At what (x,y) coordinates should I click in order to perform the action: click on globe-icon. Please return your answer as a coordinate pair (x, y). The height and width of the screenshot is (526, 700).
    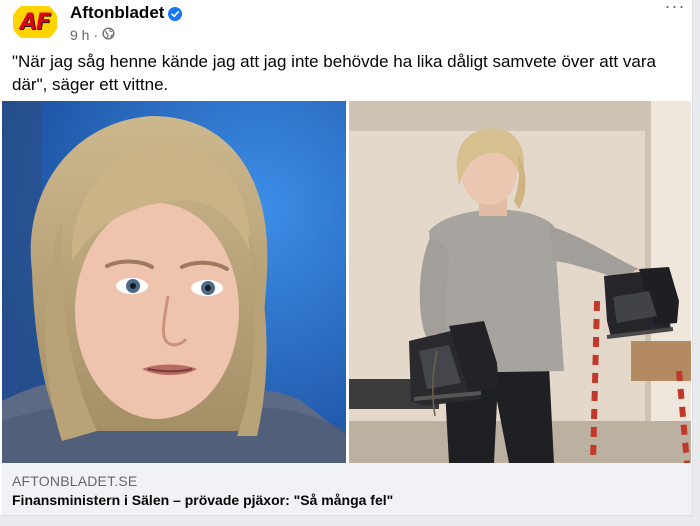
    Looking at the image, I should click on (108, 35).